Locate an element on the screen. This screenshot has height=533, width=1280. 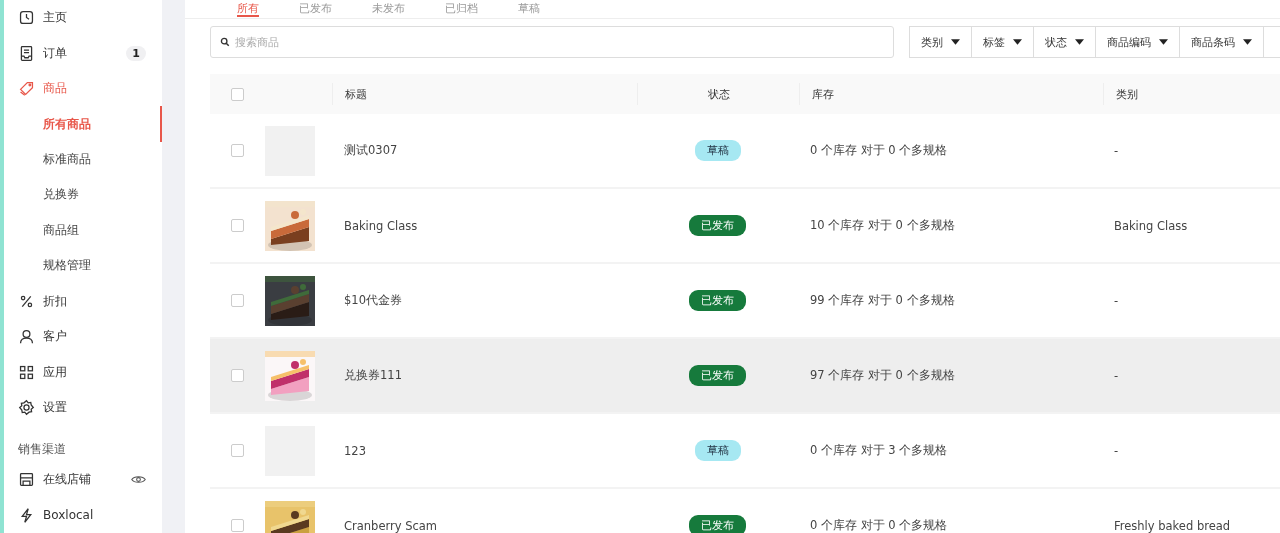
sidebar-item: 订单 1 is located at coordinates (83, 53).